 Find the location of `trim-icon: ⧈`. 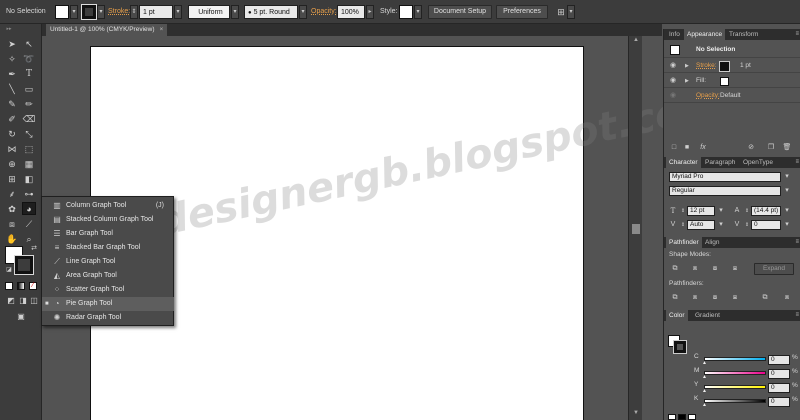

trim-icon: ⧈ is located at coordinates (695, 298).